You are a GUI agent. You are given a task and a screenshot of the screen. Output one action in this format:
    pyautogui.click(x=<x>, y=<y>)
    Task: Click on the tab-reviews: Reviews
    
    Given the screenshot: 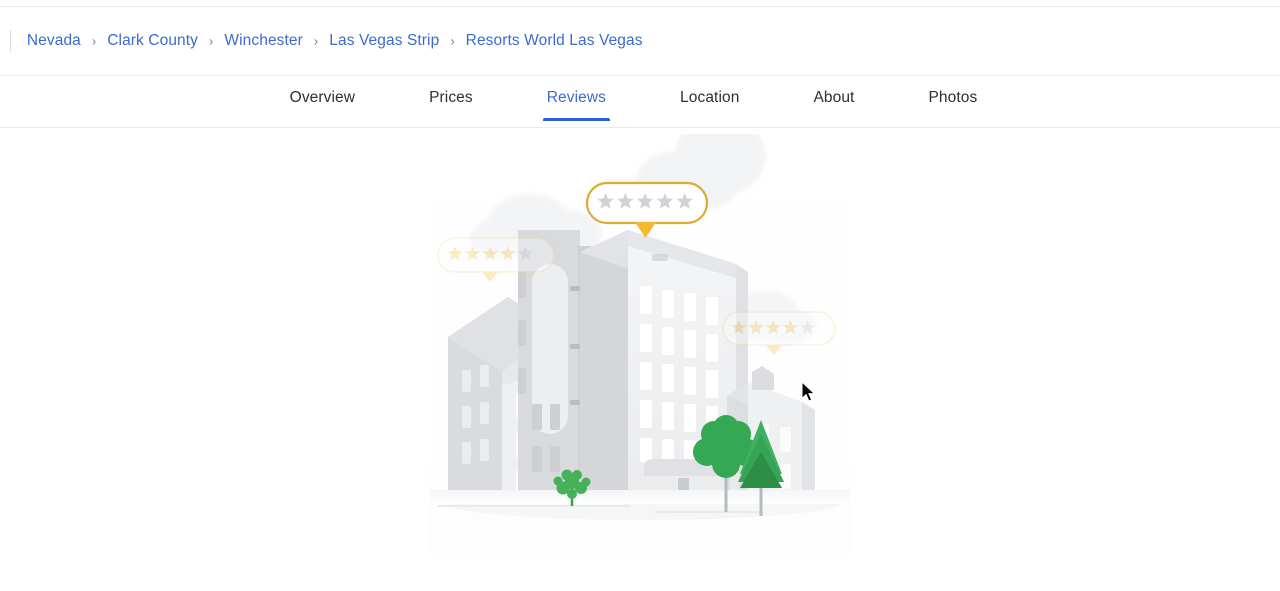 What is the action you would take?
    pyautogui.click(x=576, y=99)
    